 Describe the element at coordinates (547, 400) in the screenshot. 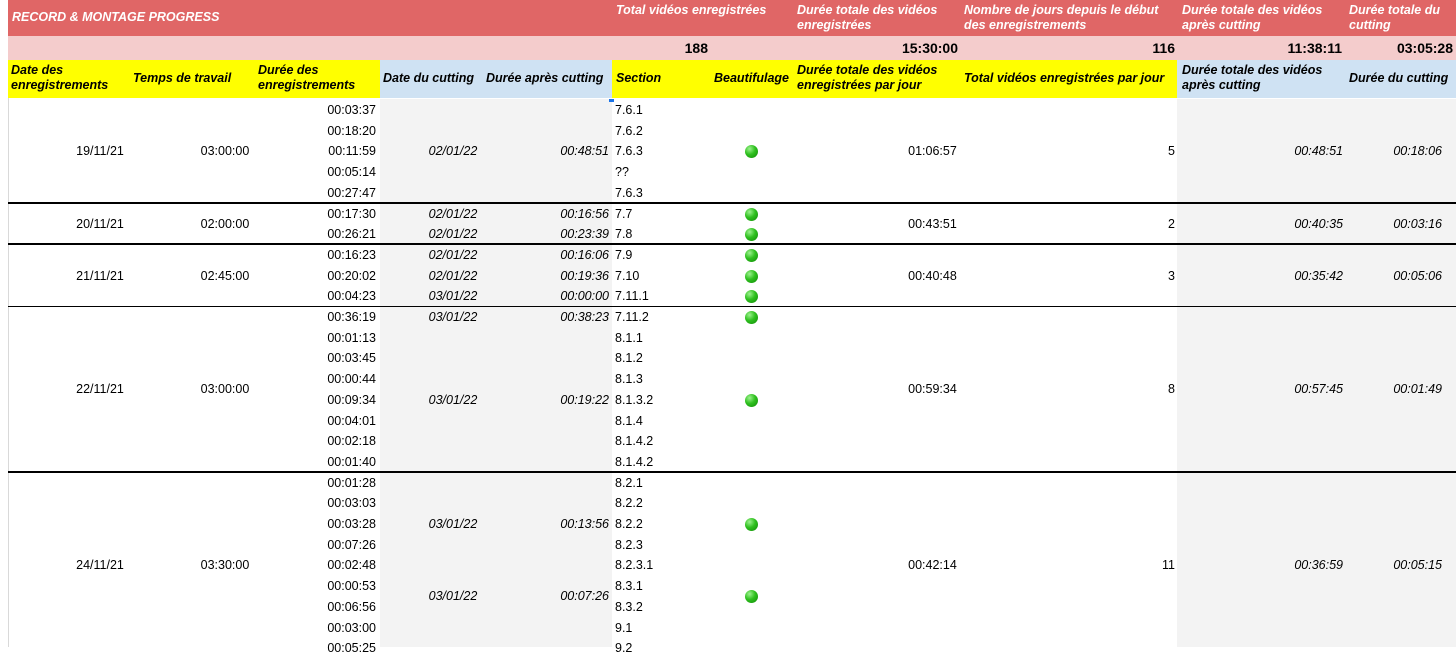

I see `after-cut-duration-cell: 00:19:22` at that location.